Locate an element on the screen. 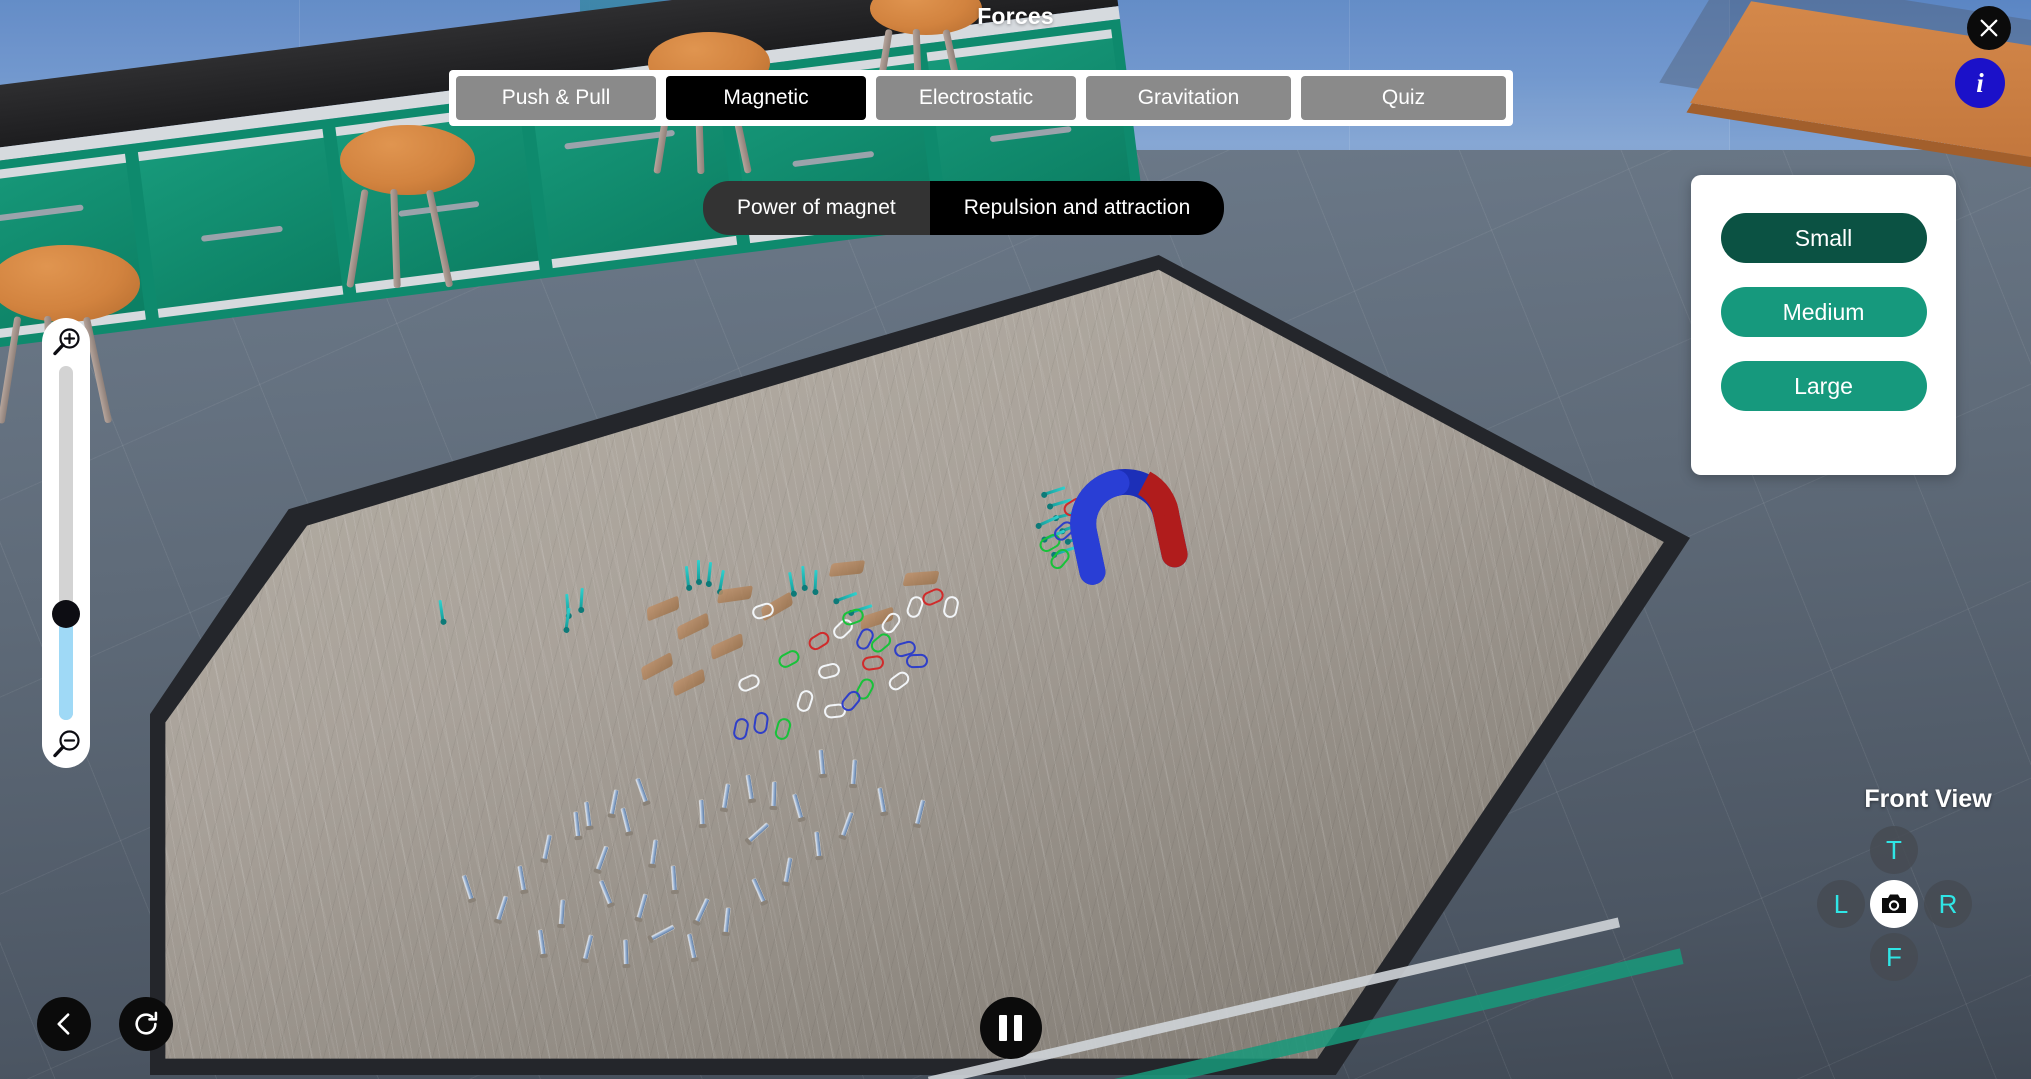  view-button-front: F is located at coordinates (1894, 957).